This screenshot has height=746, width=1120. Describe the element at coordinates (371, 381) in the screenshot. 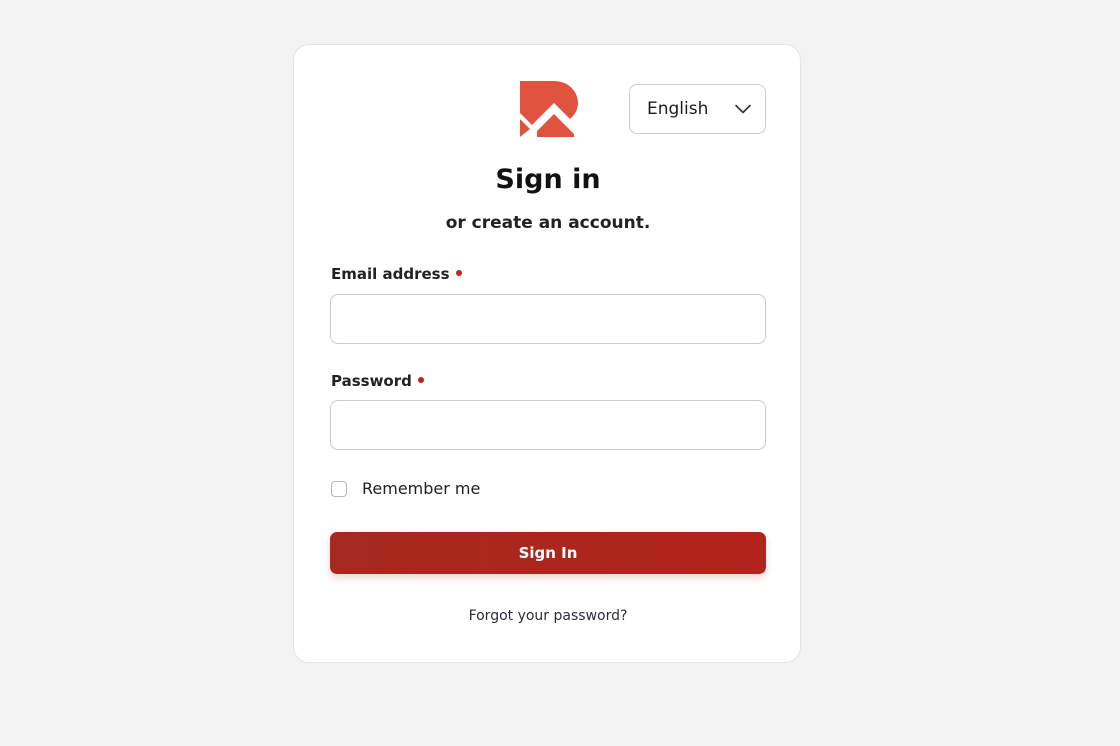

I see `password-label-text: Password` at that location.